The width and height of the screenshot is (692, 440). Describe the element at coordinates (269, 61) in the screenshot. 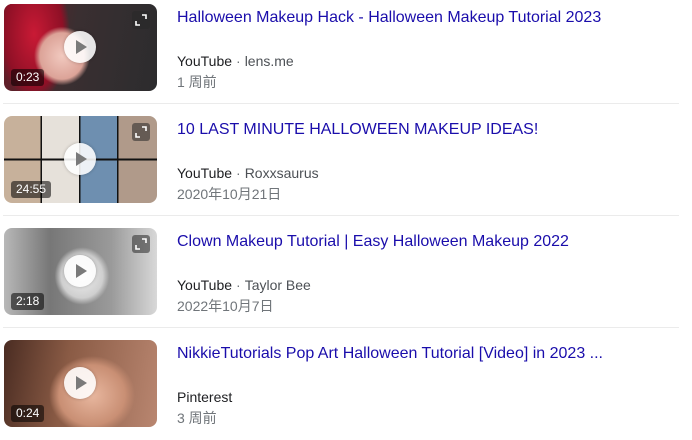

I see `channel-name: lens.me` at that location.